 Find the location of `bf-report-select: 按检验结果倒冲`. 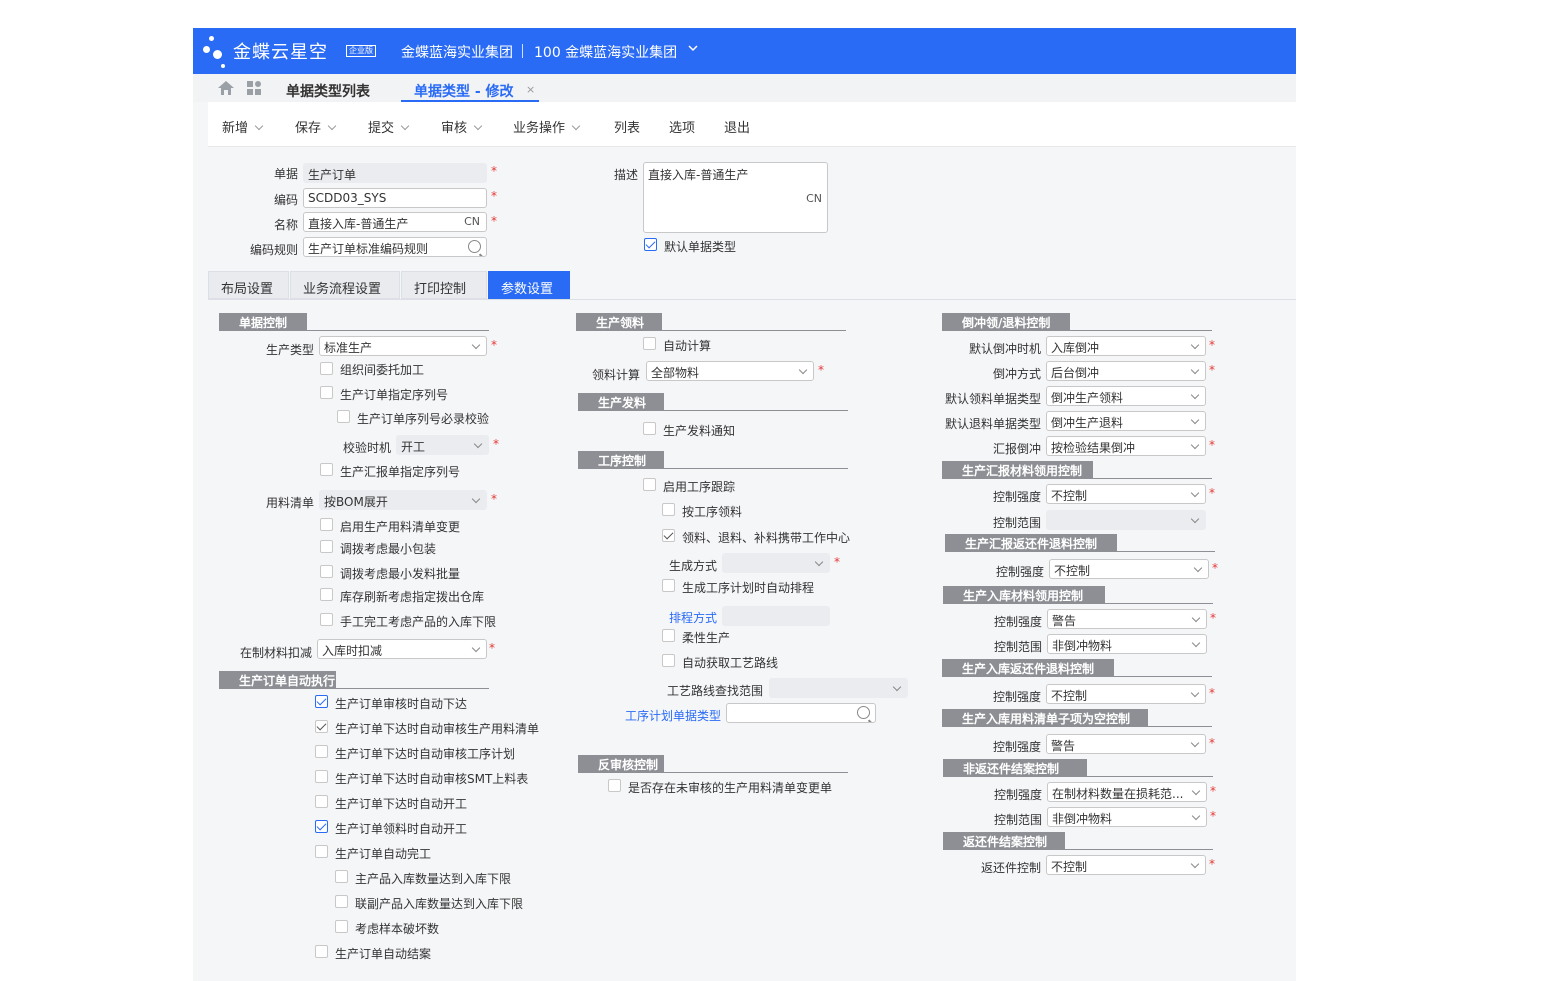

bf-report-select: 按检验结果倒冲 is located at coordinates (1126, 446).